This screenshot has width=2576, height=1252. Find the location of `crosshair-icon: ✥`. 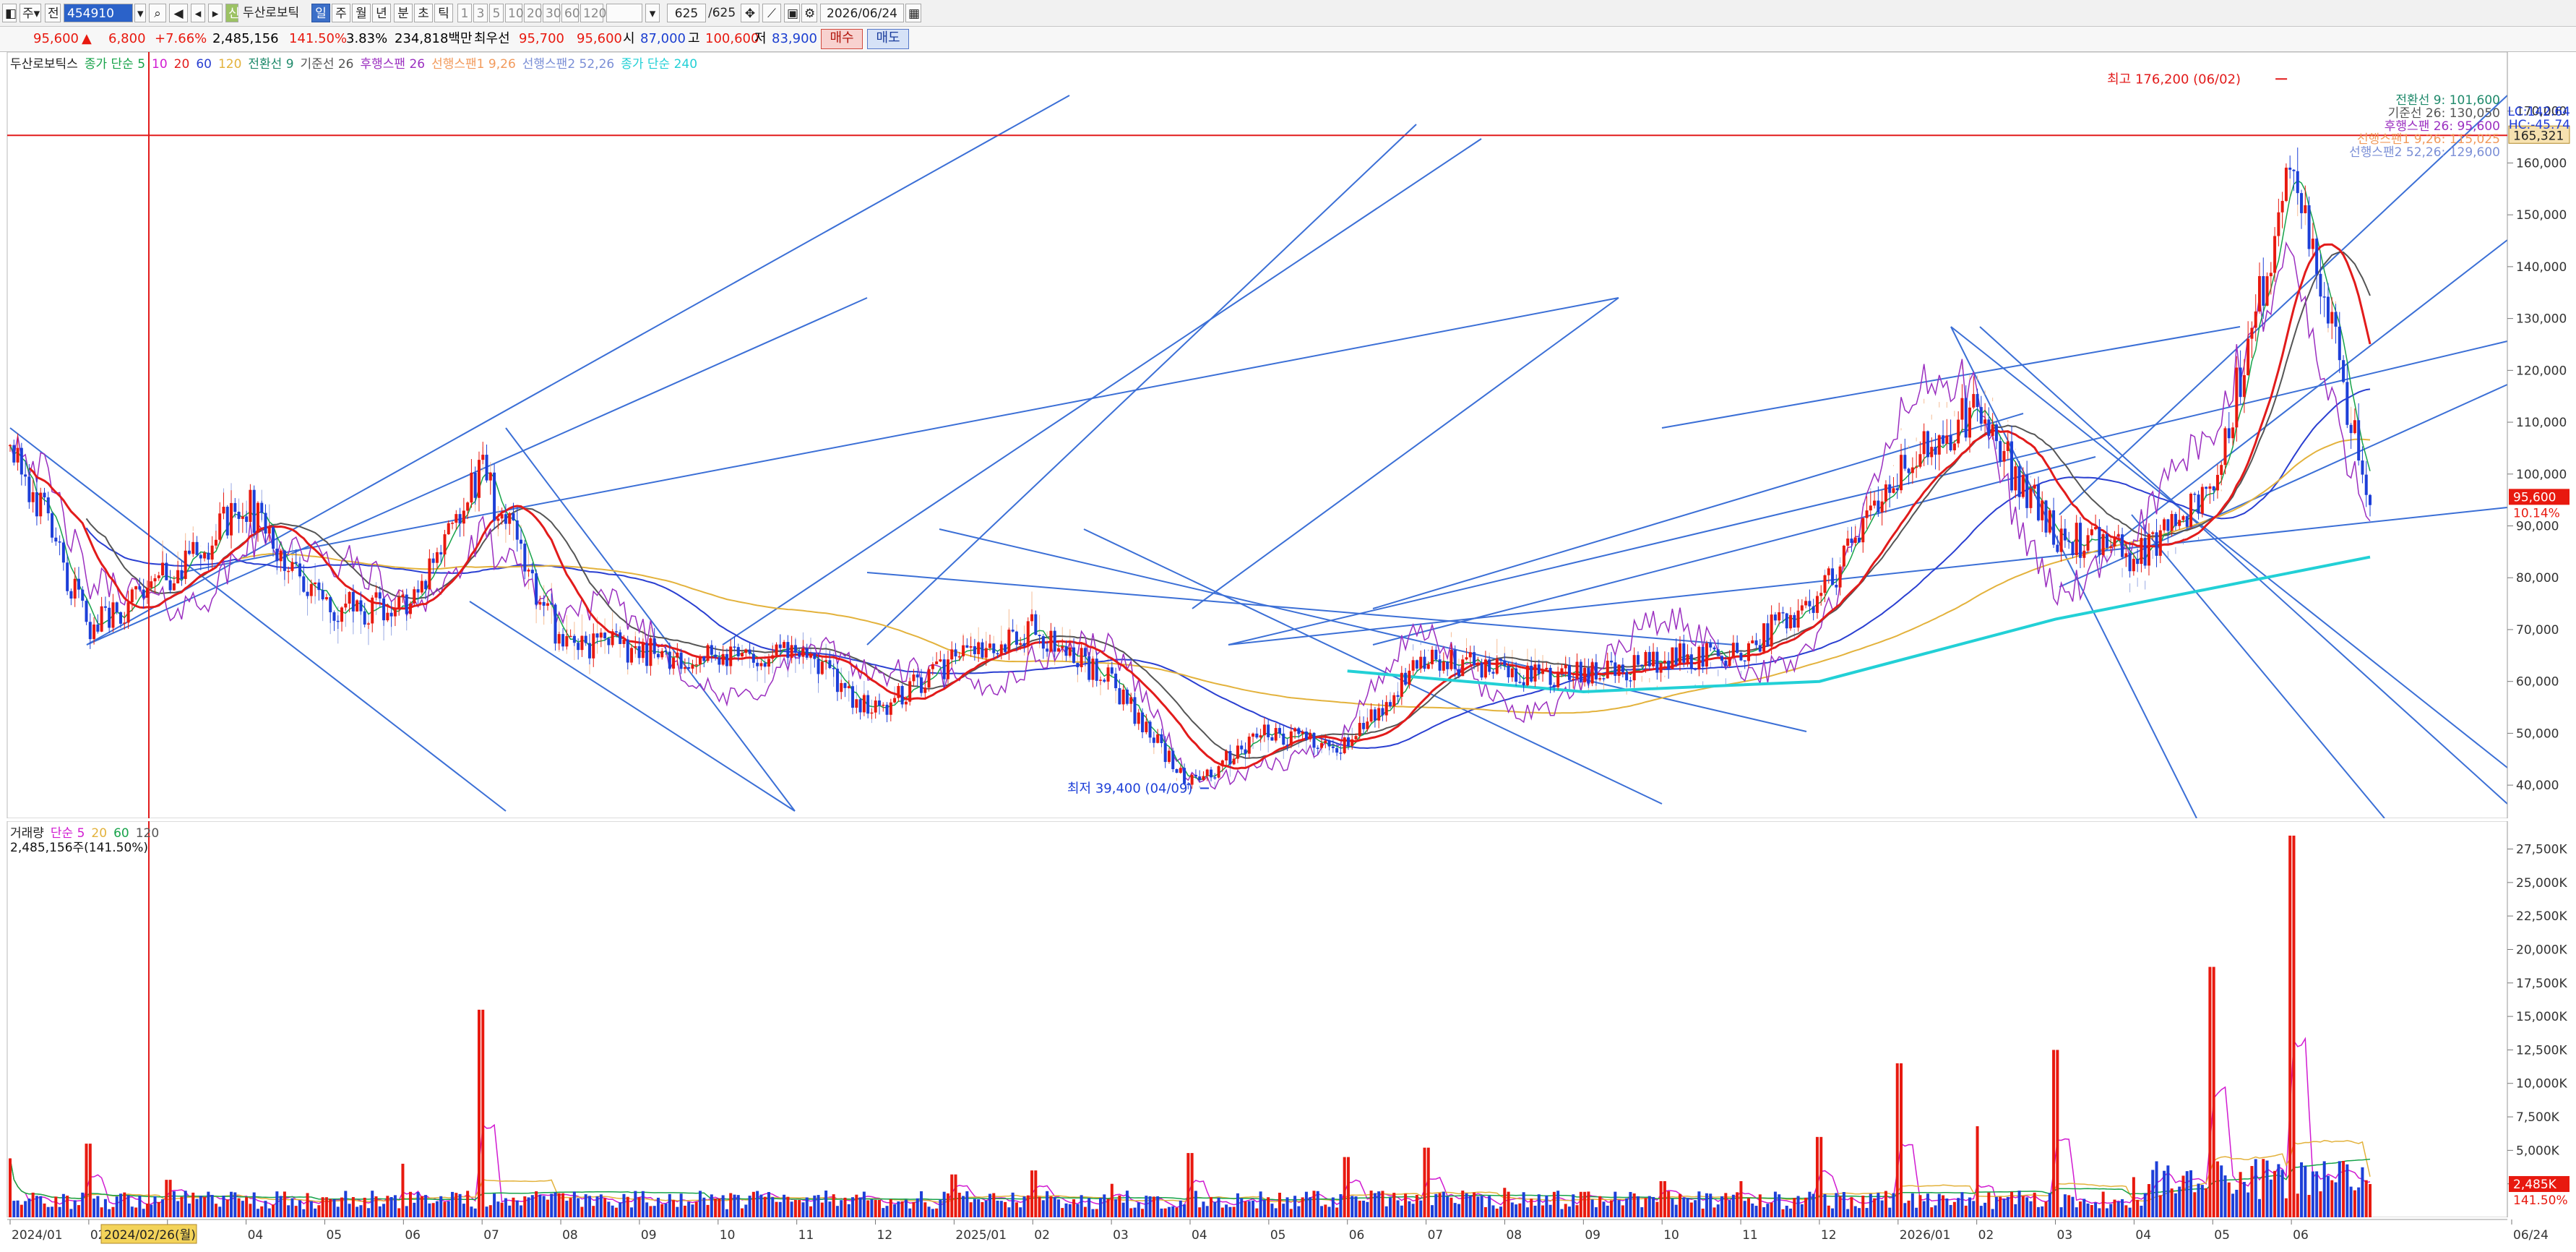

crosshair-icon: ✥ is located at coordinates (750, 13).